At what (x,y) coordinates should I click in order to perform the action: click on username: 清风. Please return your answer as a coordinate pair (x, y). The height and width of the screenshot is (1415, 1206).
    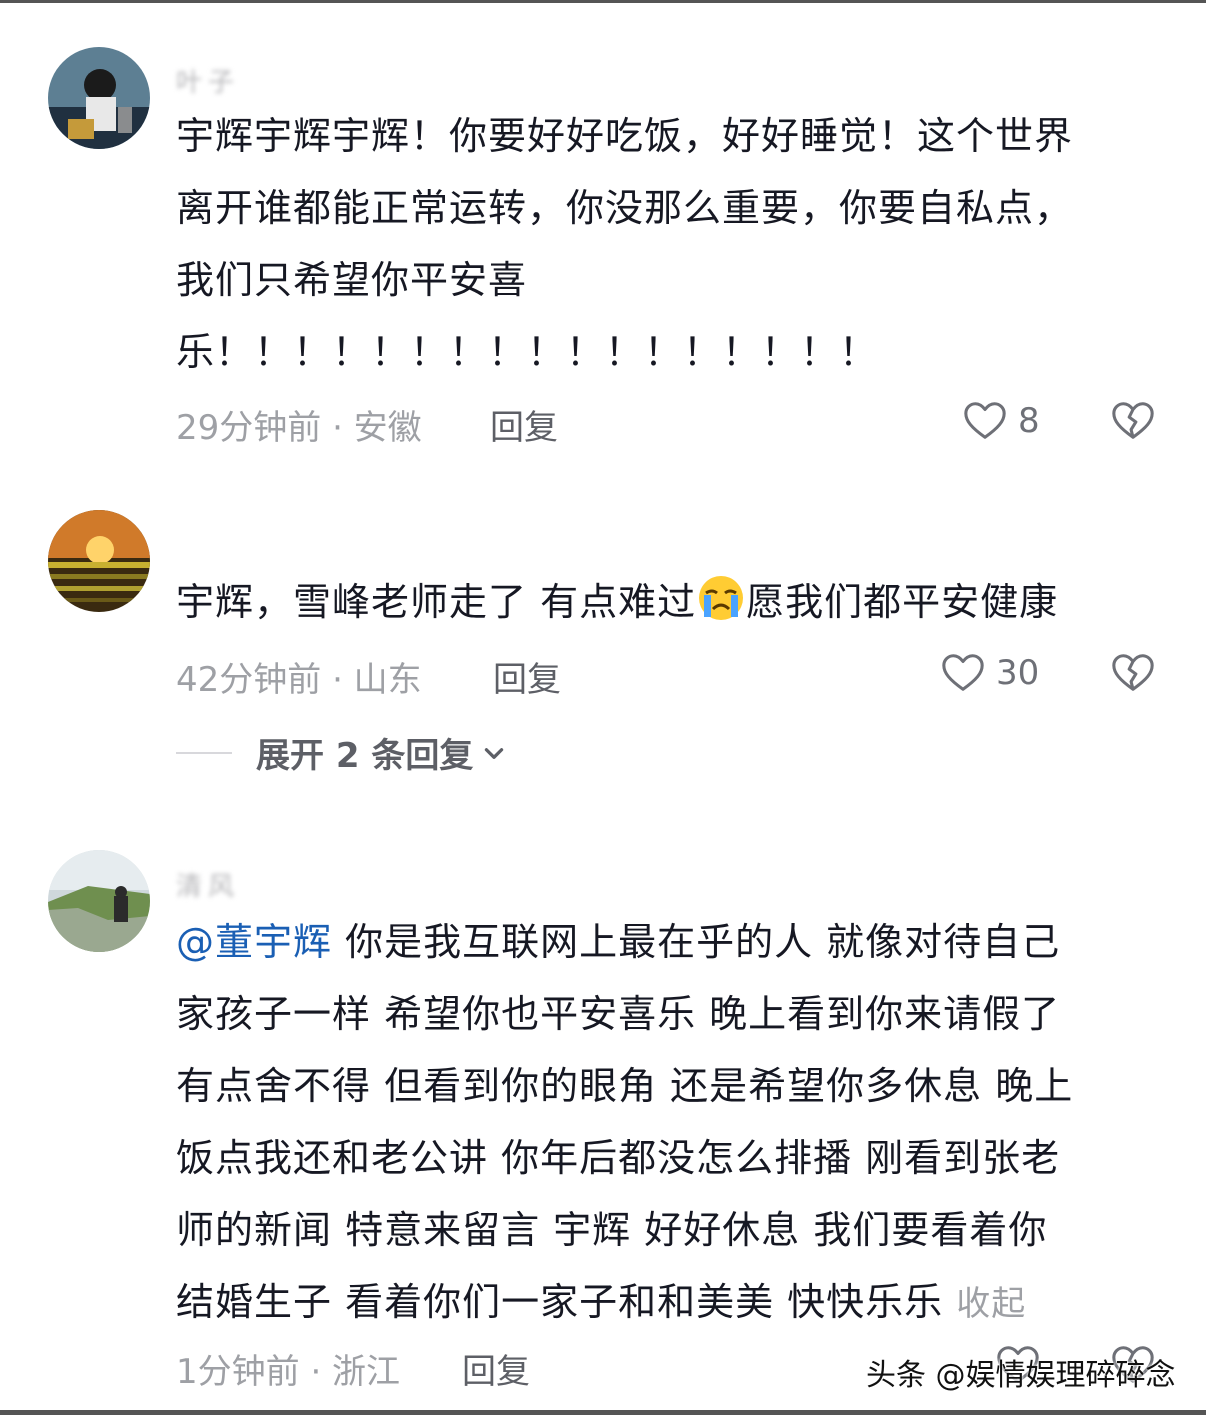
    Looking at the image, I should click on (208, 884).